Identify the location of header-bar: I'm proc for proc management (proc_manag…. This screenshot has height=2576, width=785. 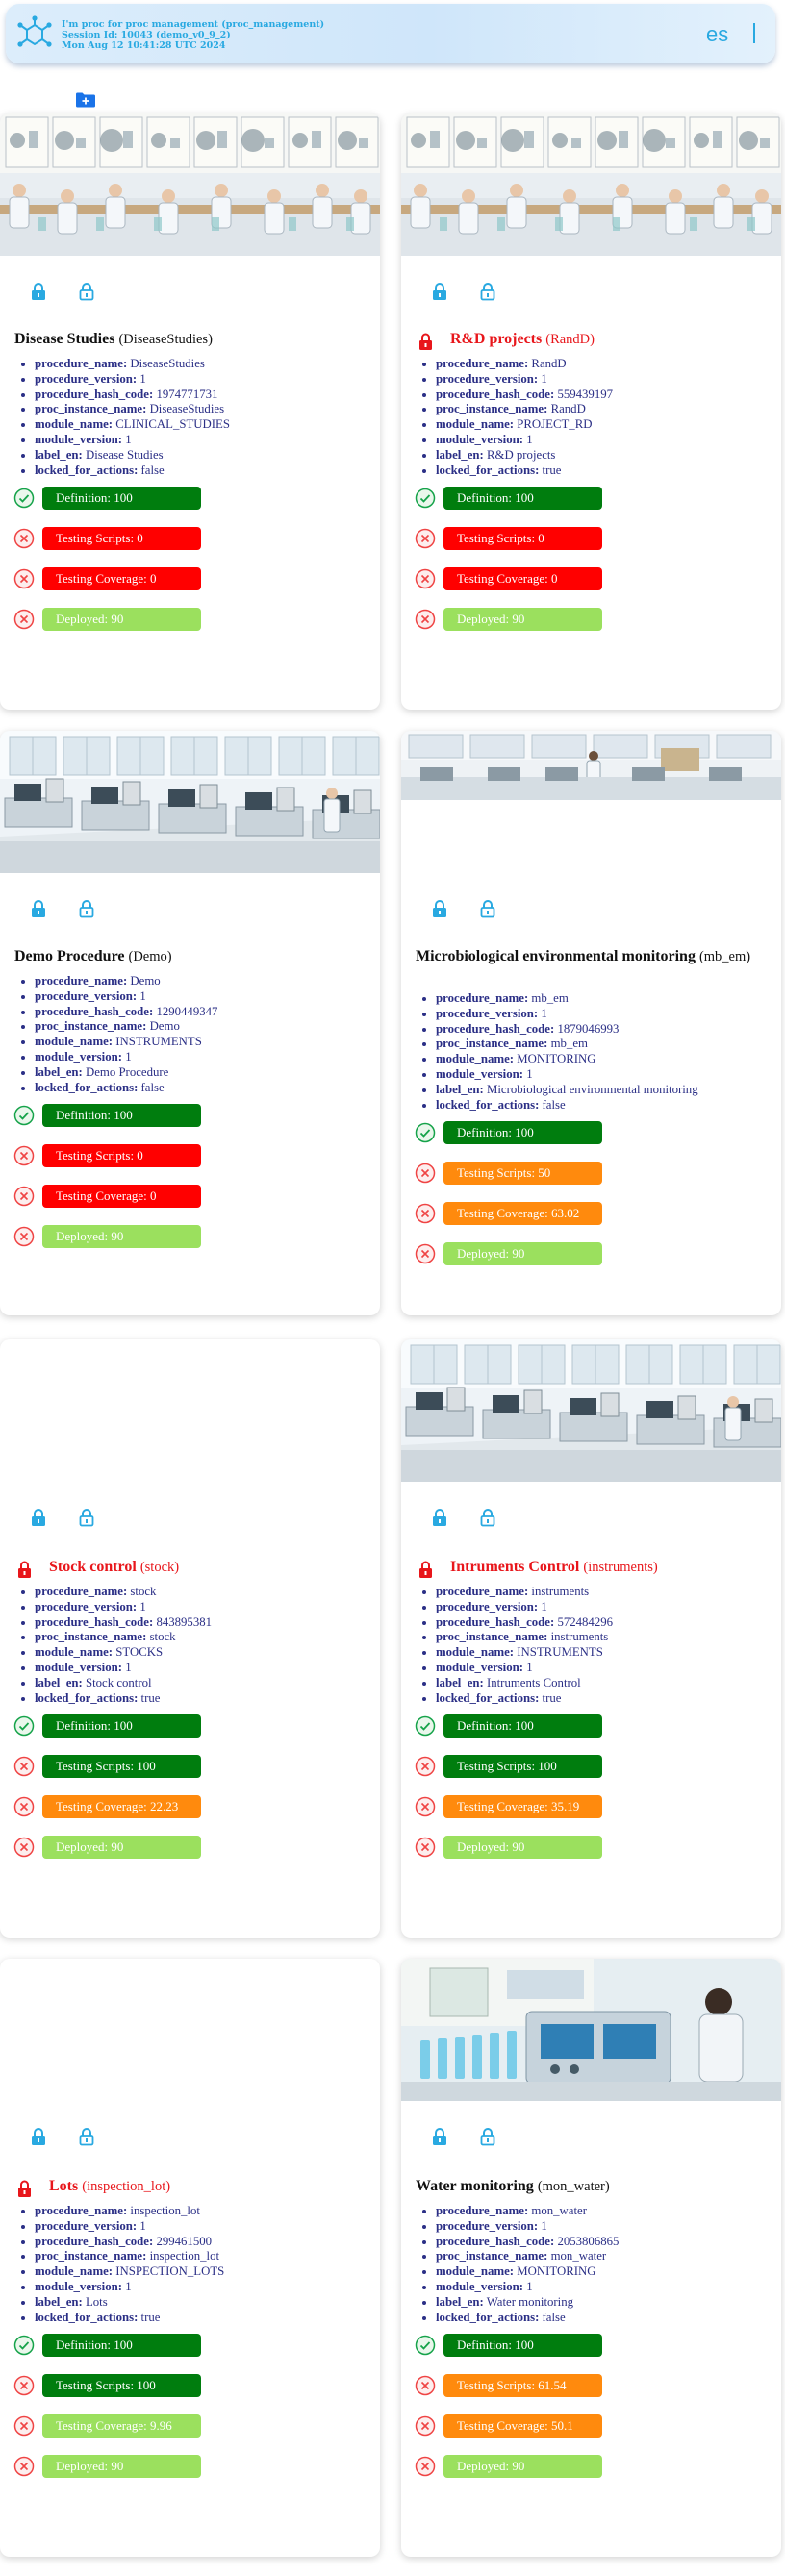
(390, 33).